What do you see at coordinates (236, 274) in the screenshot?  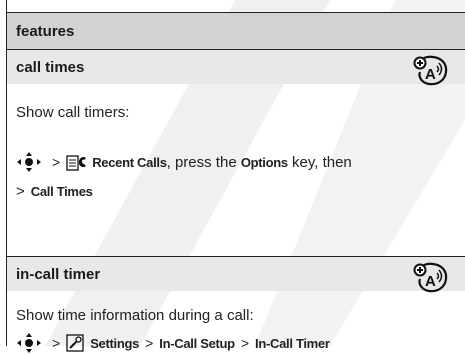 I see `section-title-bar: in-call timer` at bounding box center [236, 274].